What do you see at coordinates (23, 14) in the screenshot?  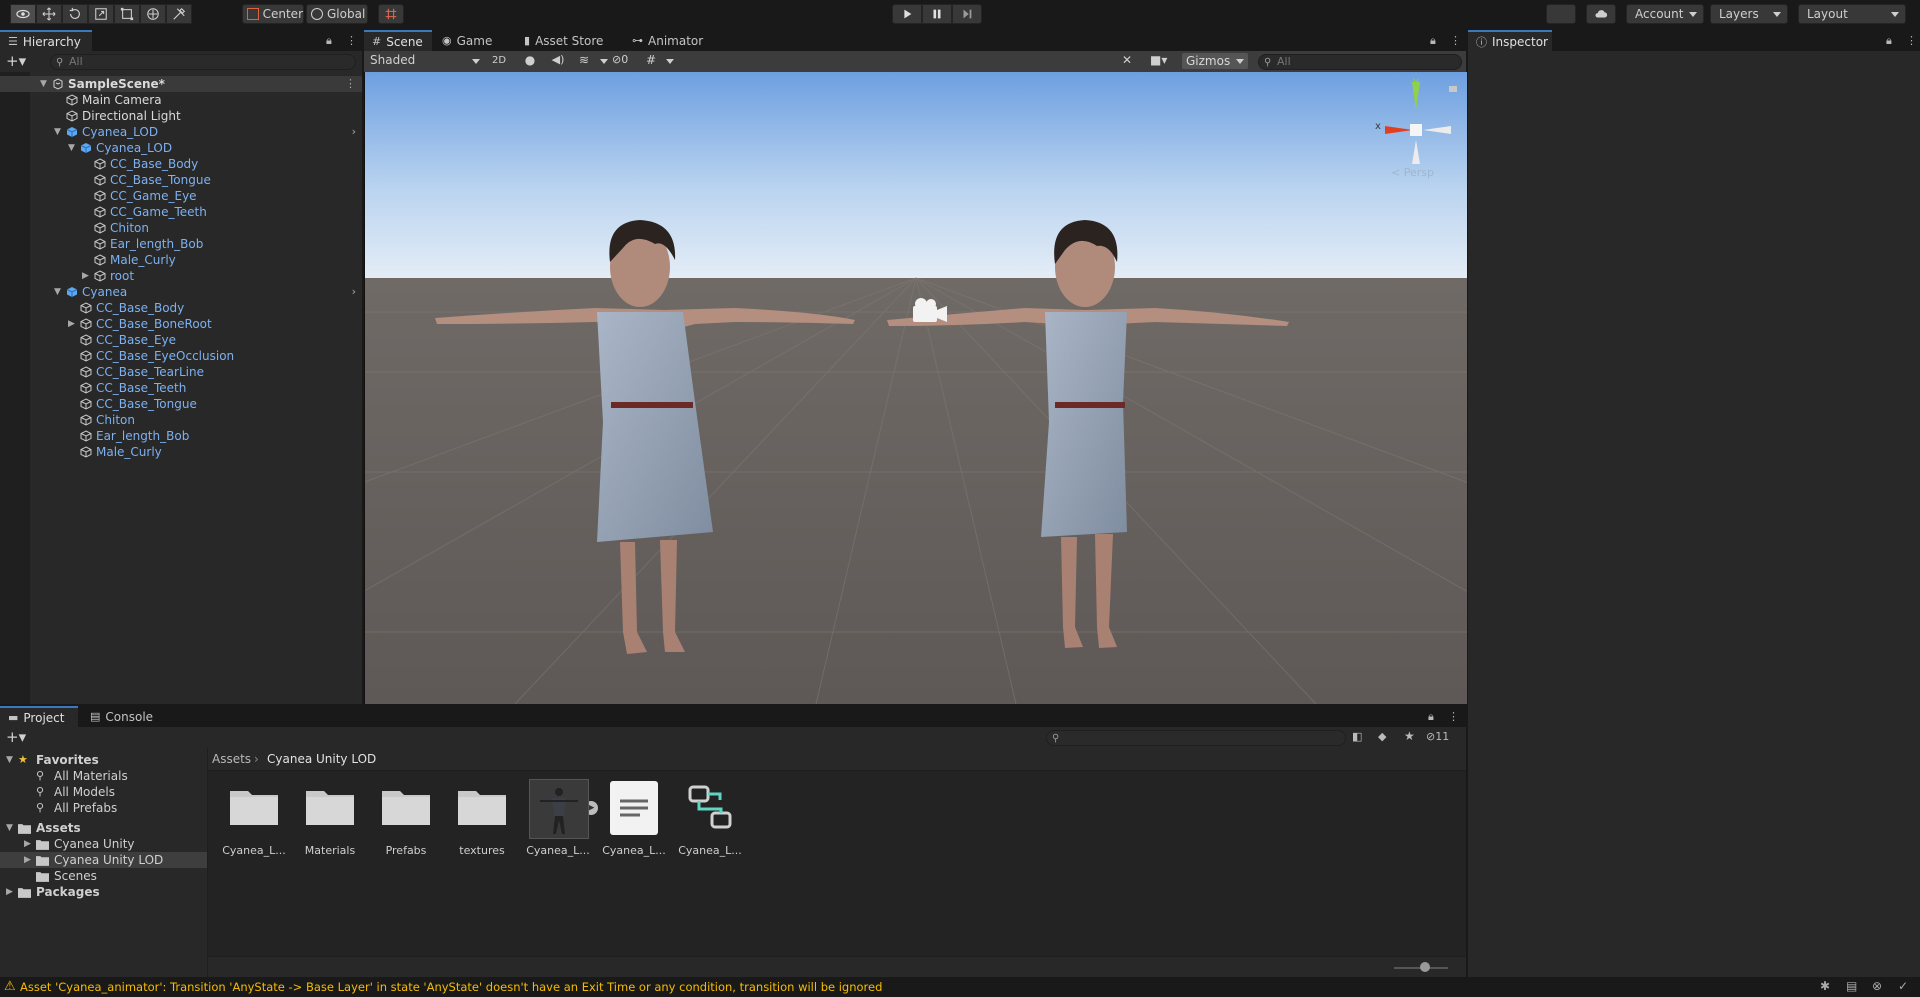 I see `view-tool-button` at bounding box center [23, 14].